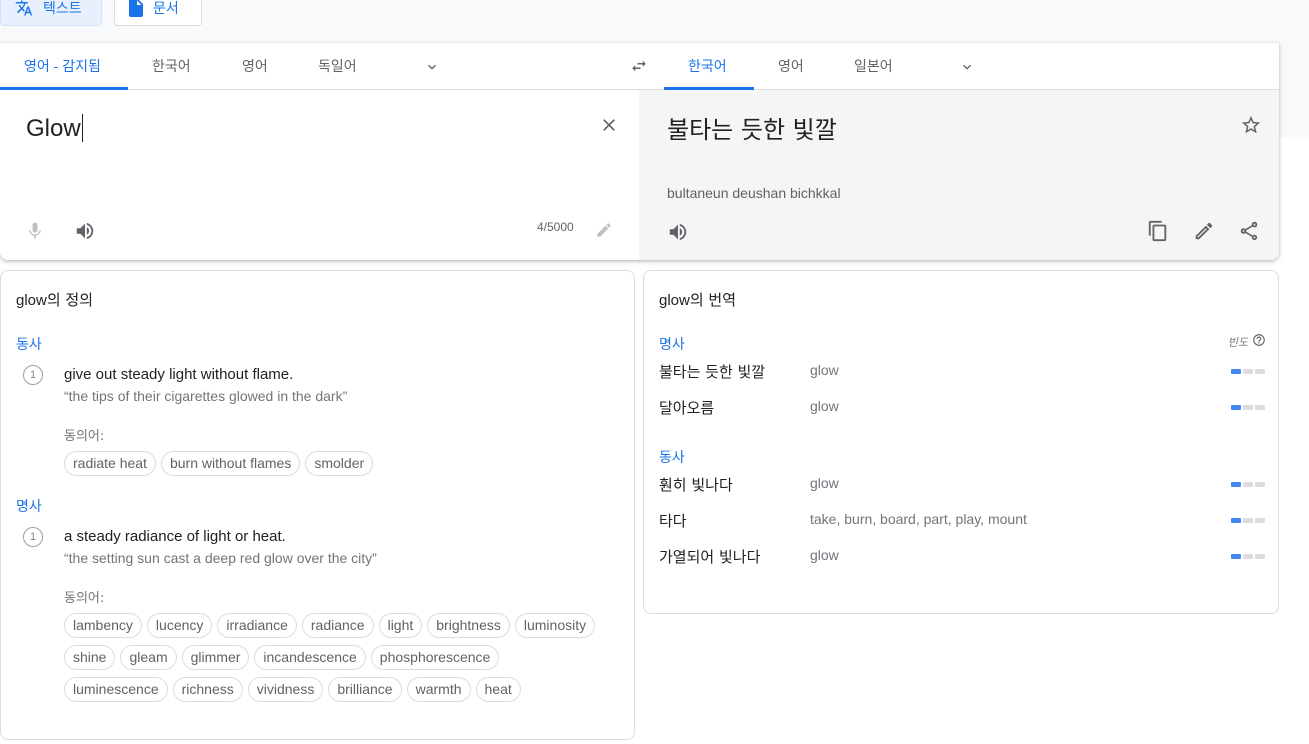 This screenshot has height=744, width=1309. I want to click on synonym-chip: warmth, so click(438, 689).